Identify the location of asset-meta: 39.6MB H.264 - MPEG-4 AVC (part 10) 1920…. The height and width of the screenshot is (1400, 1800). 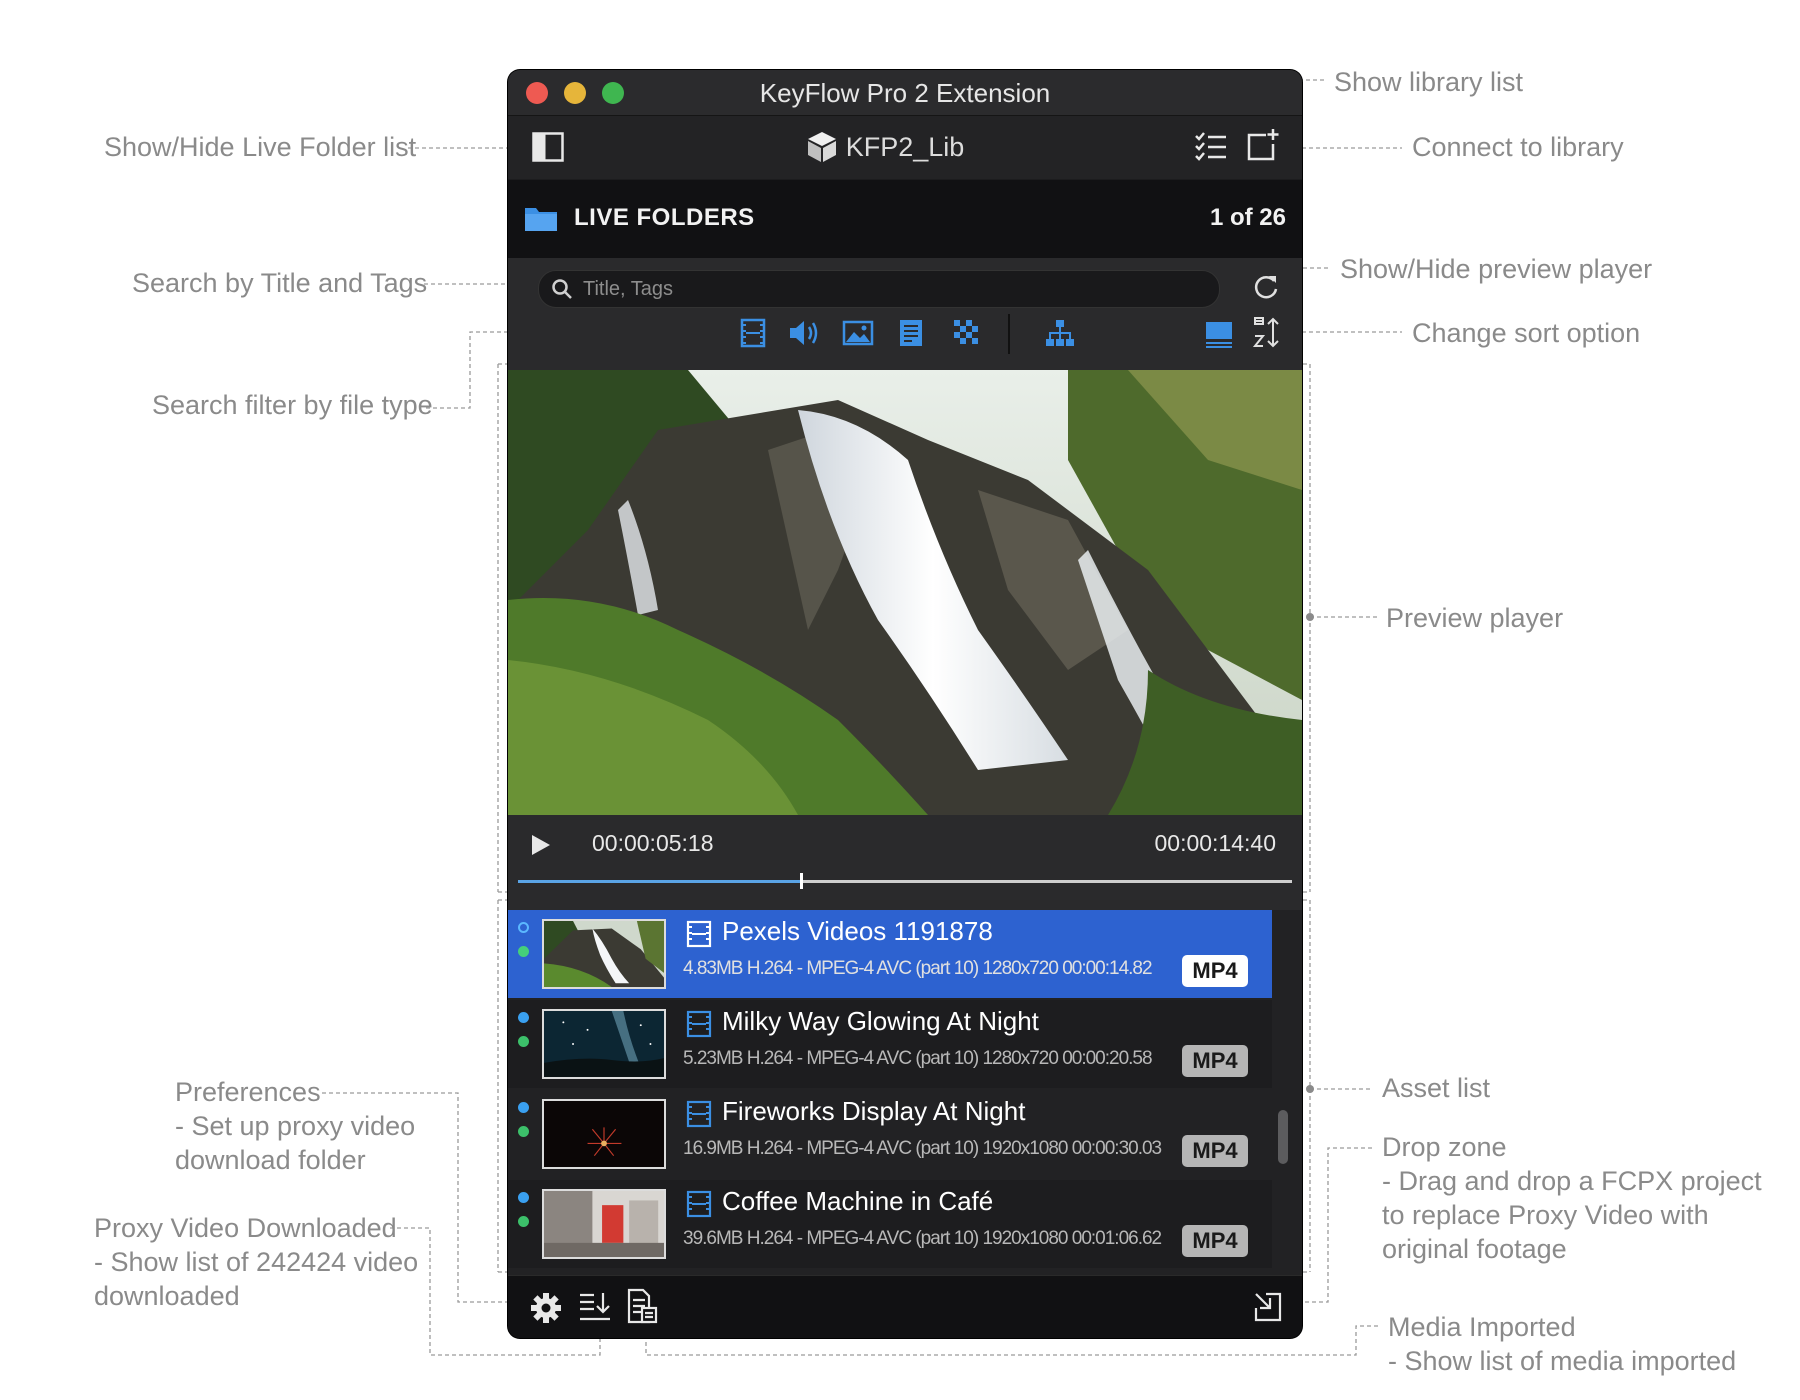
(922, 1238).